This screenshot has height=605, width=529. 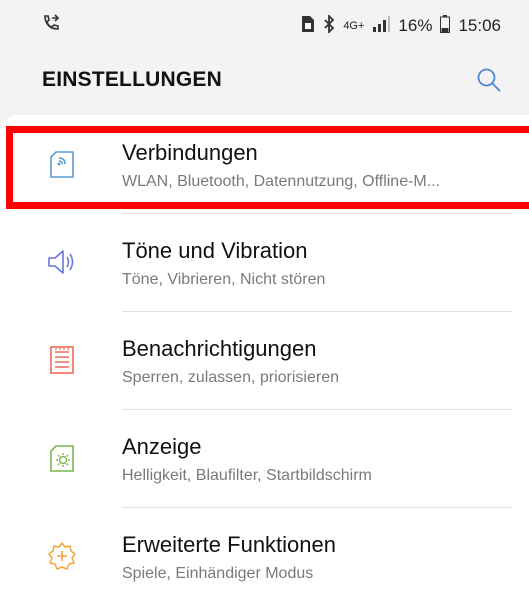 I want to click on notifications-icon, so click(x=62, y=360).